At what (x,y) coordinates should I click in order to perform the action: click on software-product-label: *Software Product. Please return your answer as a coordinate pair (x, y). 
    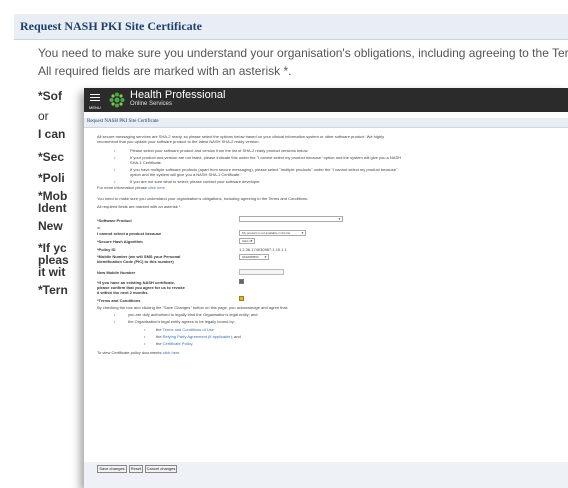
    Looking at the image, I should click on (114, 220).